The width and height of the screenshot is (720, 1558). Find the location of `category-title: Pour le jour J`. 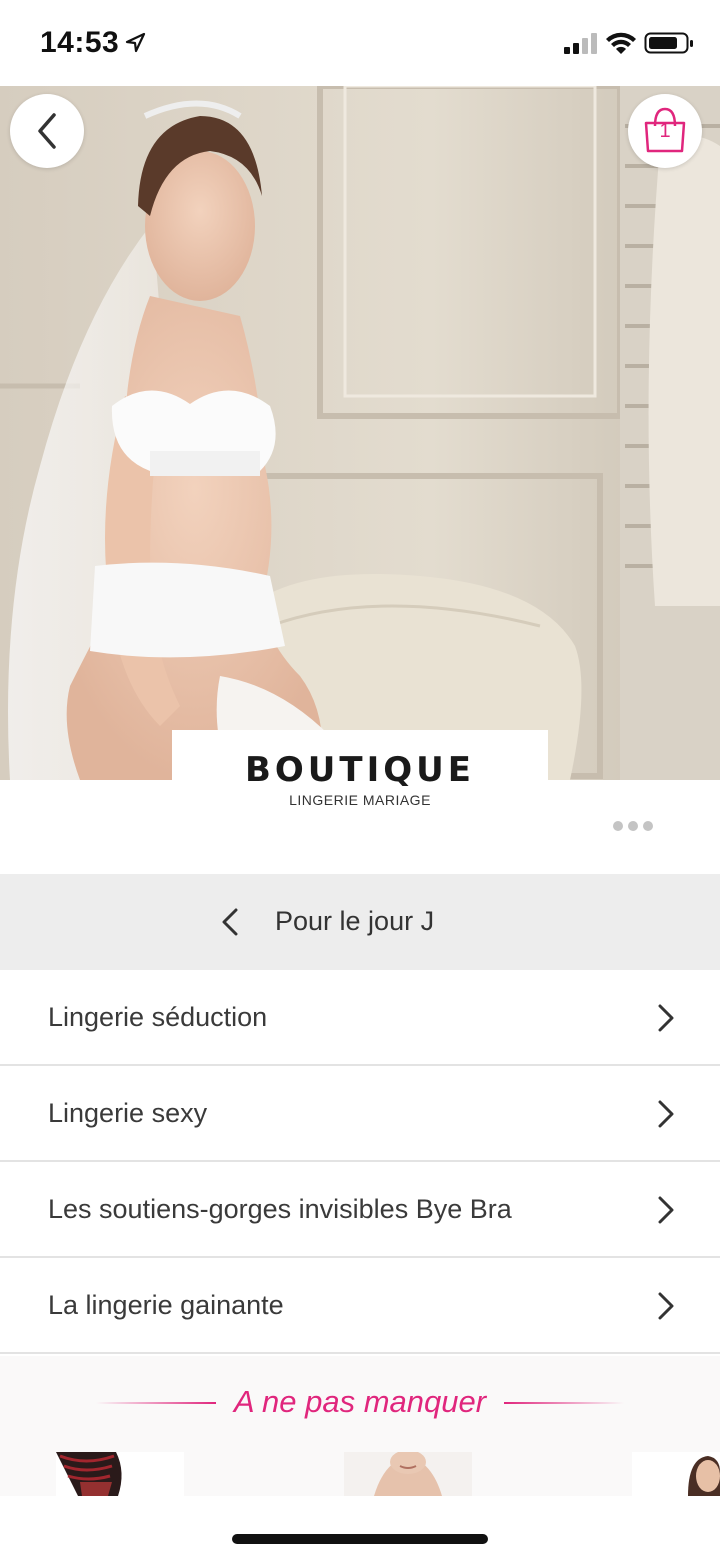

category-title: Pour le jour J is located at coordinates (355, 921).